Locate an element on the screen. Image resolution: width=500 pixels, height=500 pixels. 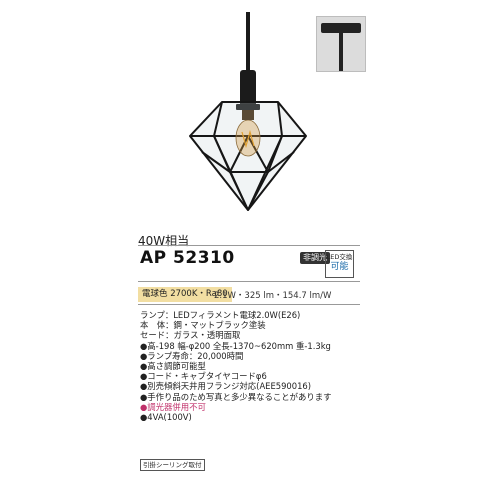
watt-equivalent: 40W相当 is located at coordinates (164, 241).